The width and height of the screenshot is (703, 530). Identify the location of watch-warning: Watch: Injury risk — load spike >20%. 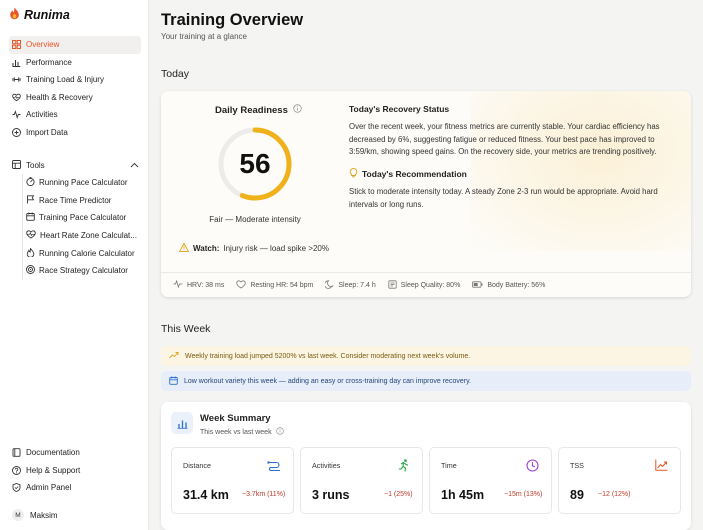
(253, 248).